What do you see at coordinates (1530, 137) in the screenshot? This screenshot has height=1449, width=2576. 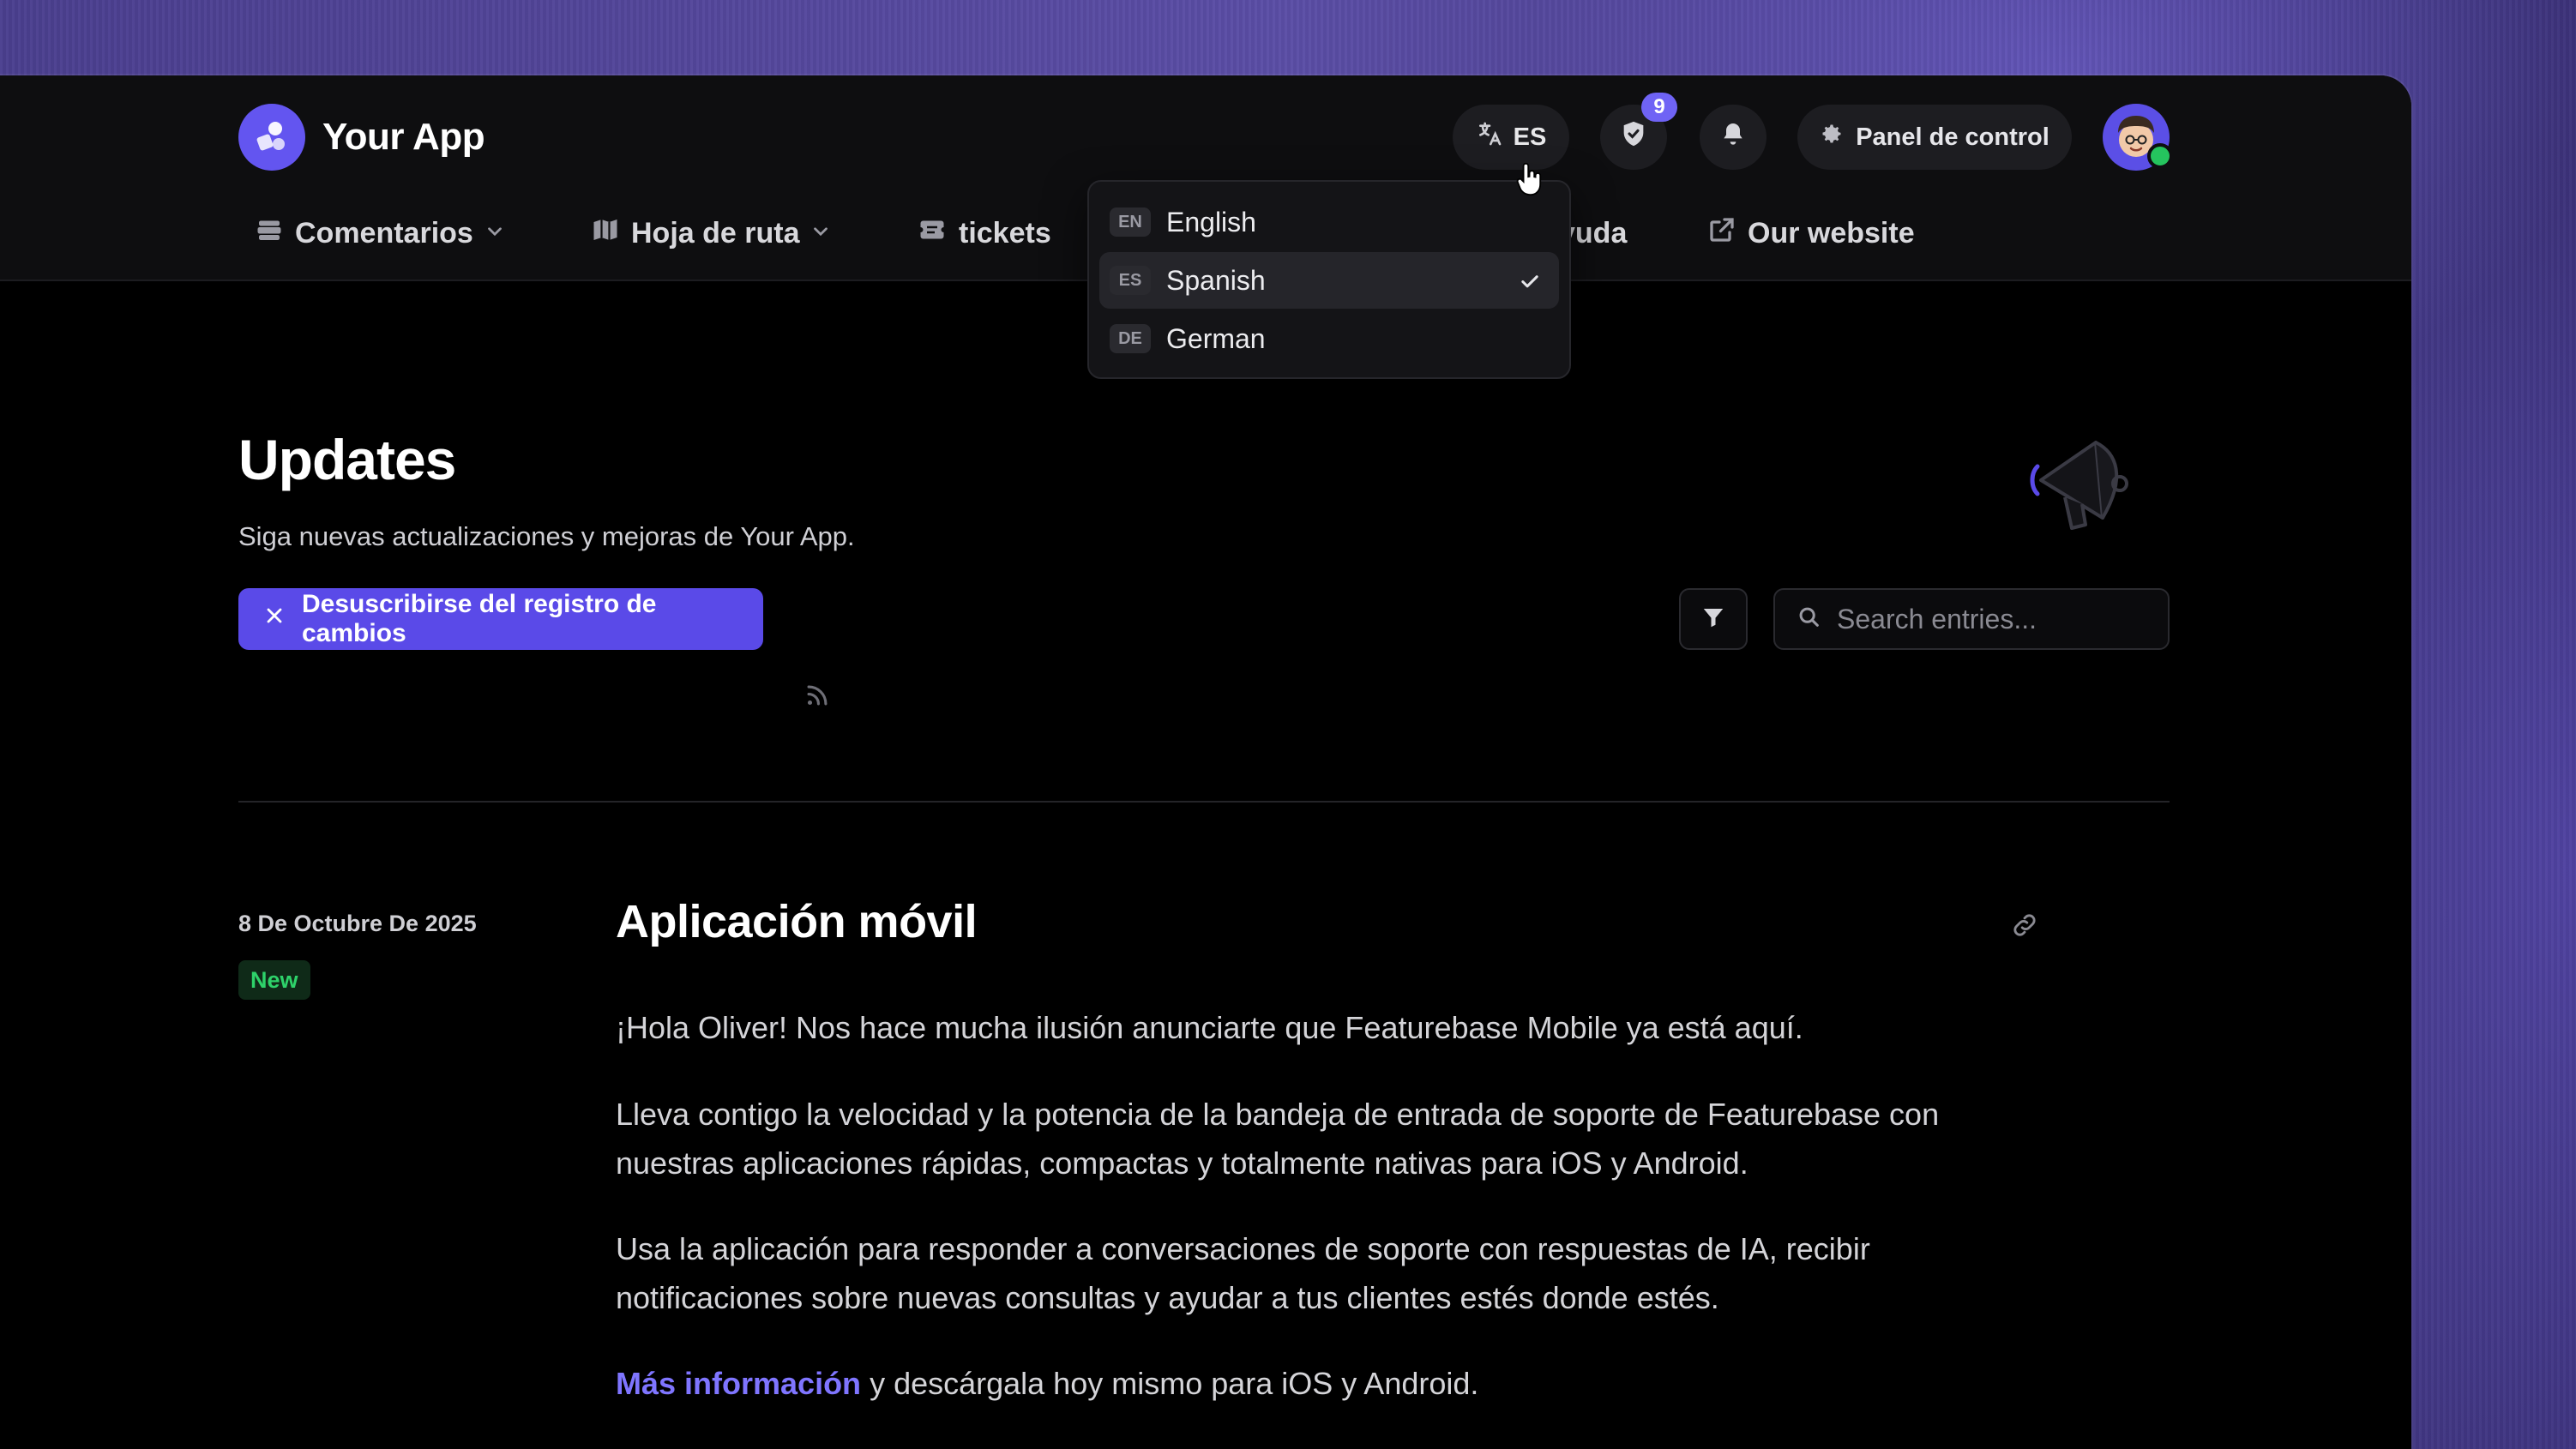 I see `language-code: ES` at bounding box center [1530, 137].